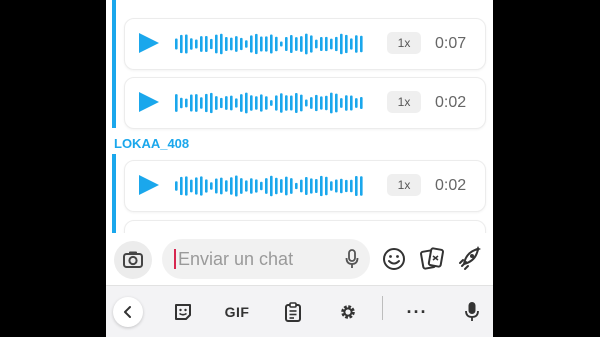  Describe the element at coordinates (152, 143) in the screenshot. I see `sender-name: LOKAA_408` at that location.